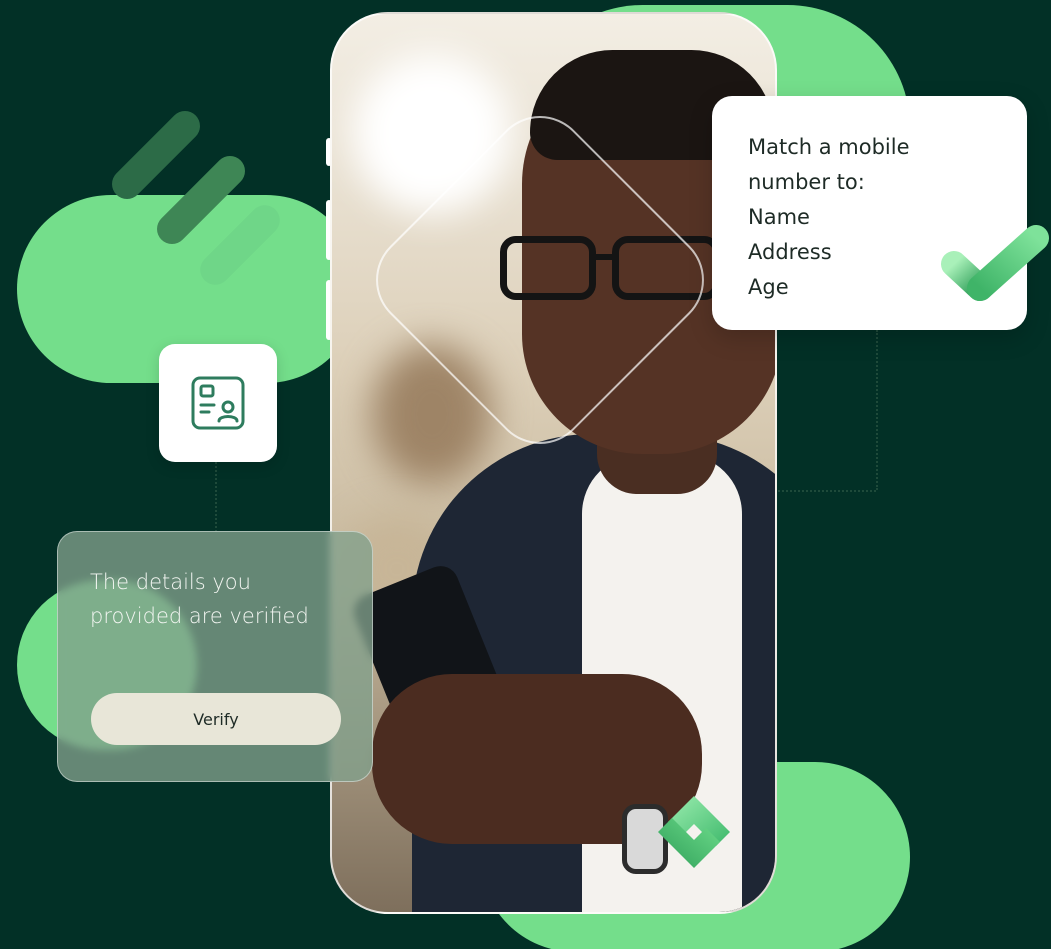 Image resolution: width=1051 pixels, height=949 pixels. What do you see at coordinates (199, 616) in the screenshot?
I see `verification-line: provided are verified` at bounding box center [199, 616].